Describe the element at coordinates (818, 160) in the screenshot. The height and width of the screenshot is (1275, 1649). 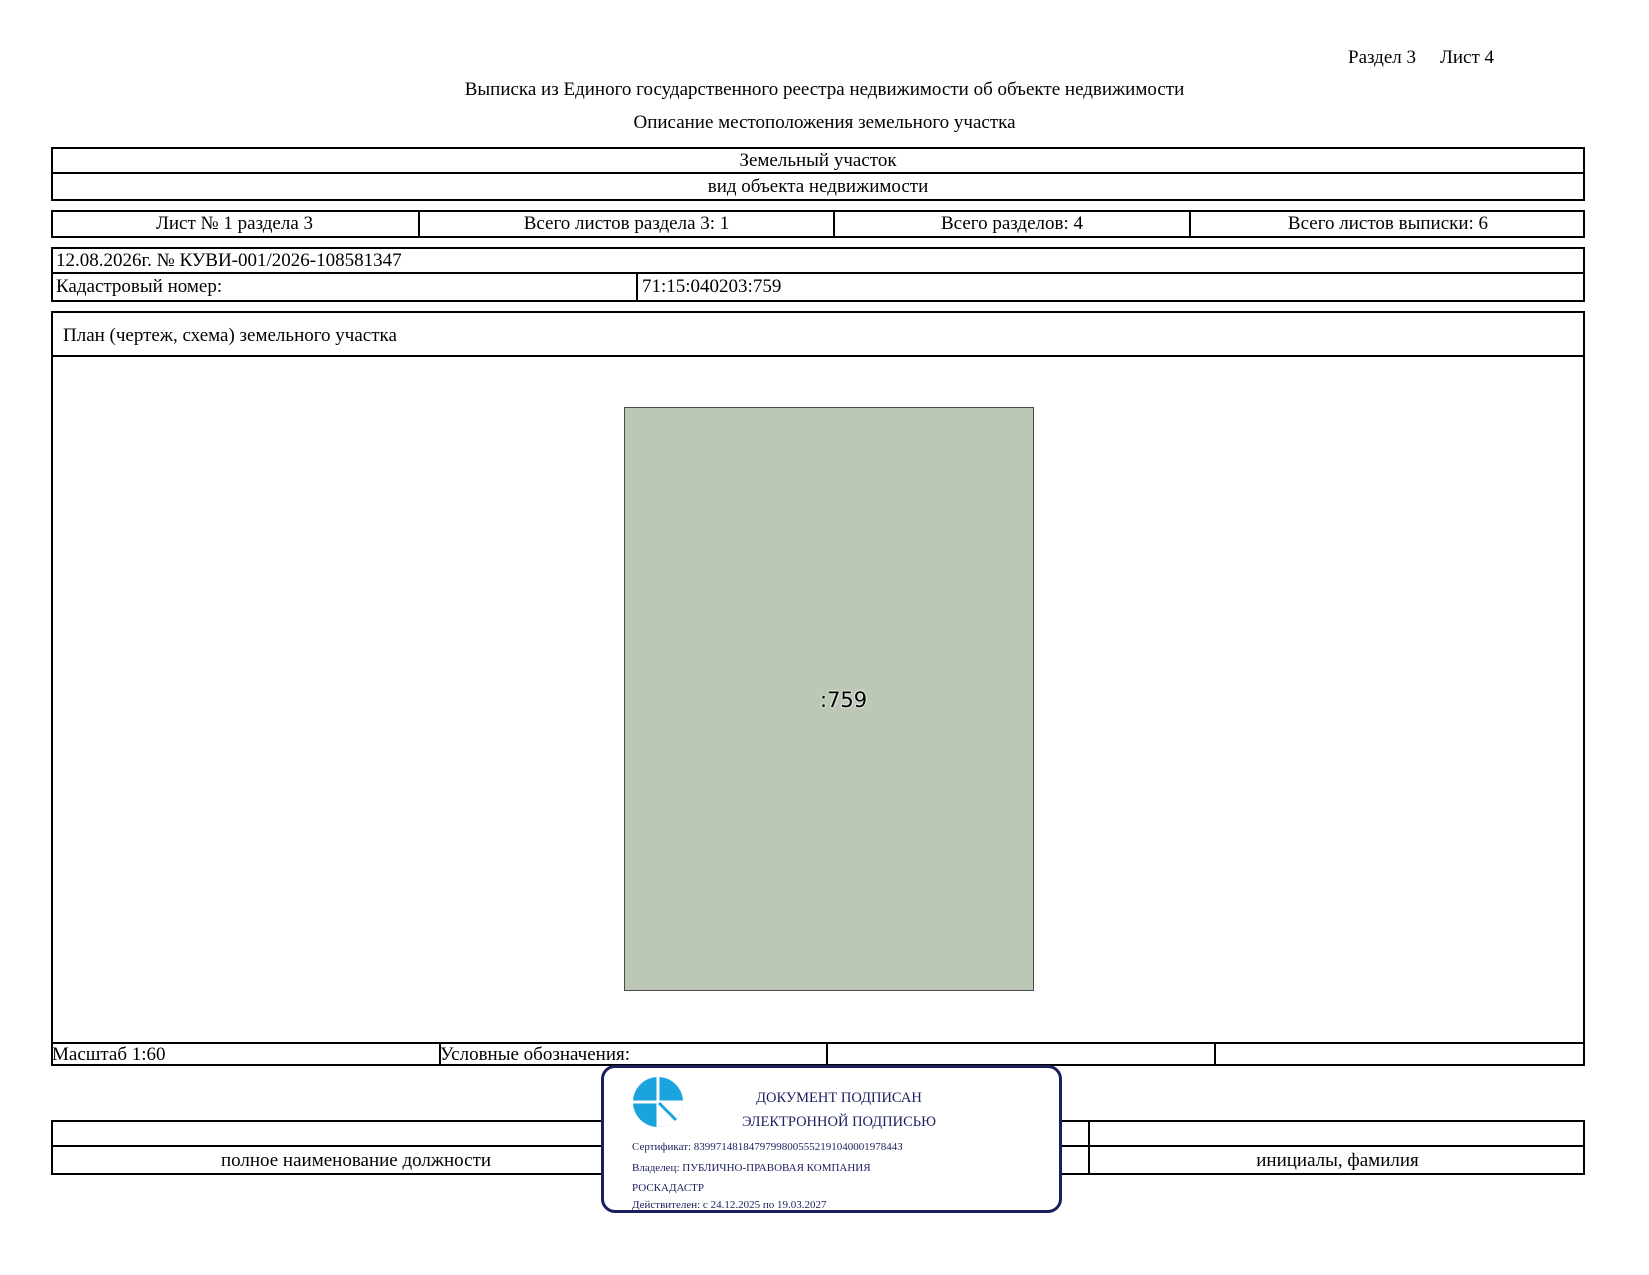
I see `object-type-value: Земельный участок` at that location.